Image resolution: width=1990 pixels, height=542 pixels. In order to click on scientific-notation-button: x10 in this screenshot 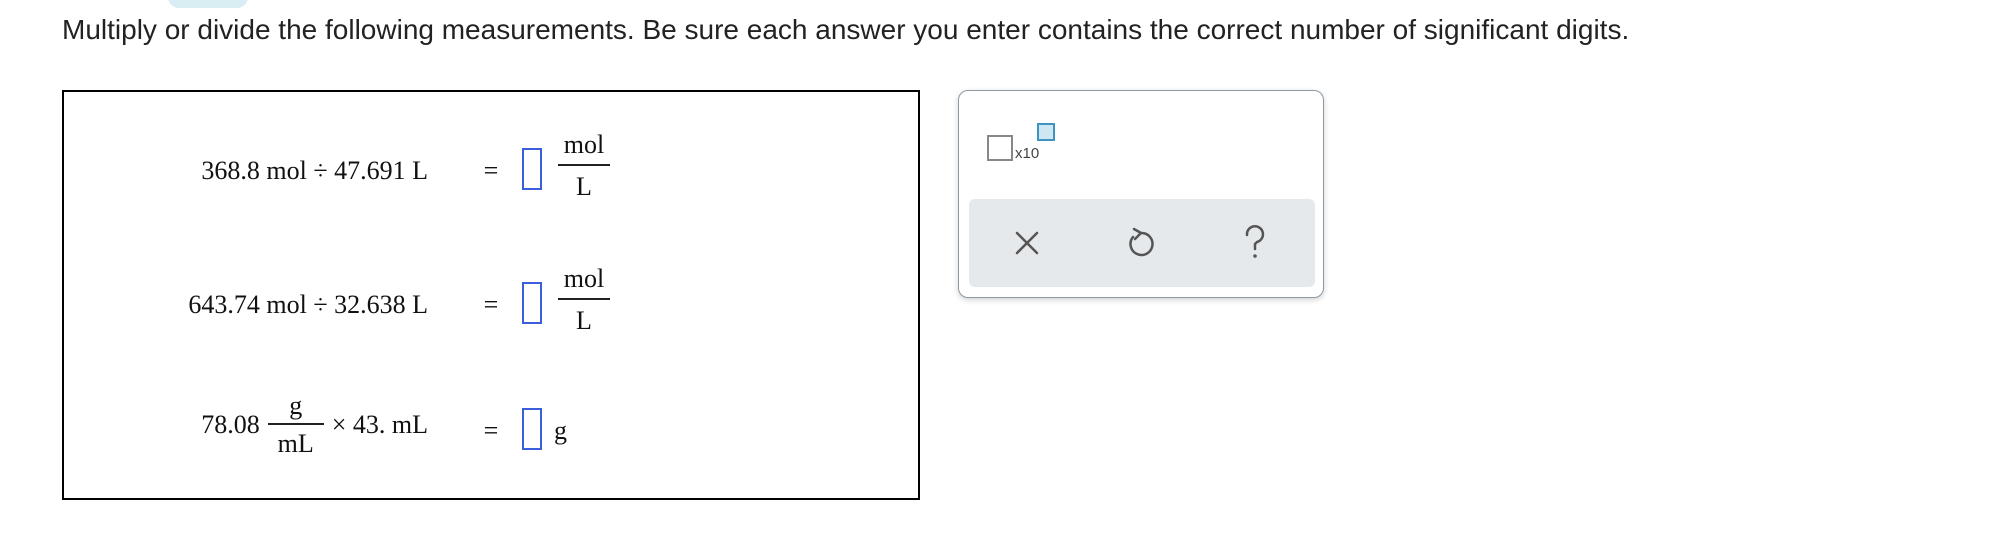, I will do `click(1023, 145)`.